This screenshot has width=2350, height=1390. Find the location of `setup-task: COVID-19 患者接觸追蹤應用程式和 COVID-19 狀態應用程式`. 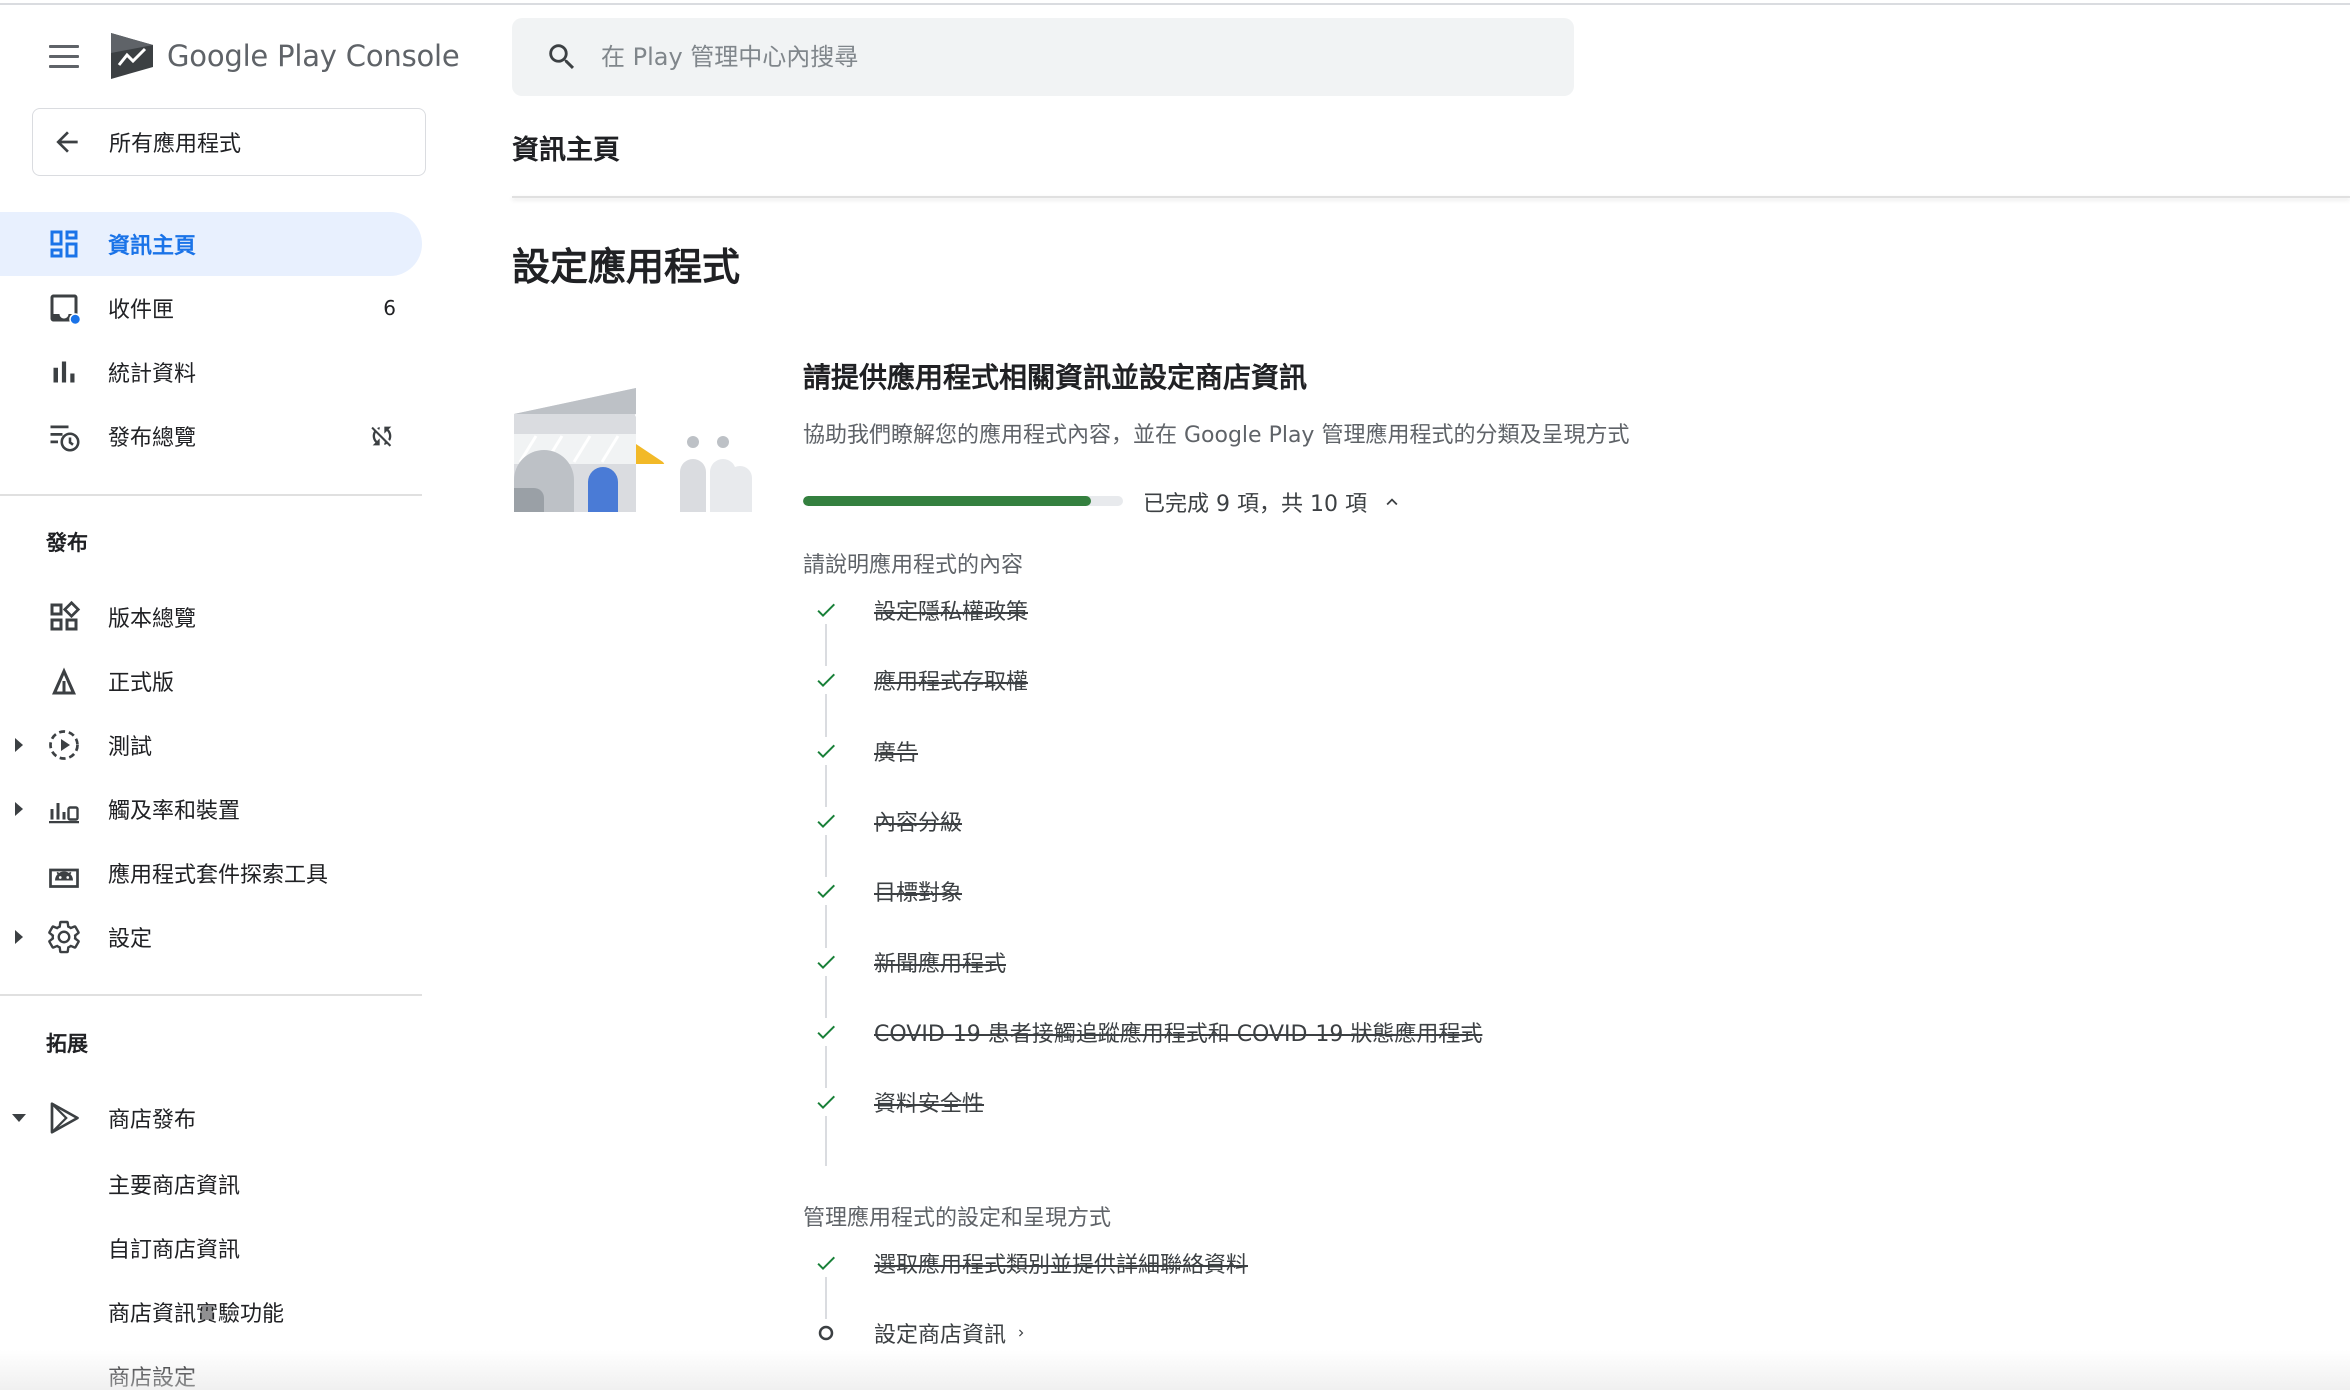

setup-task: COVID-19 患者接觸追蹤應用程式和 COVID-19 狀態應用程式 is located at coordinates (1147, 1032).